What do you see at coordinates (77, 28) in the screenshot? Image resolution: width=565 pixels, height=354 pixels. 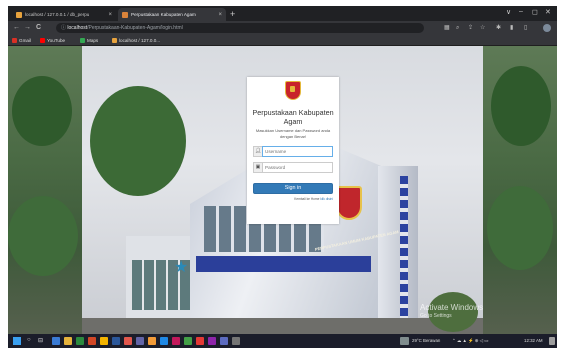 I see `url-host: localhost` at bounding box center [77, 28].